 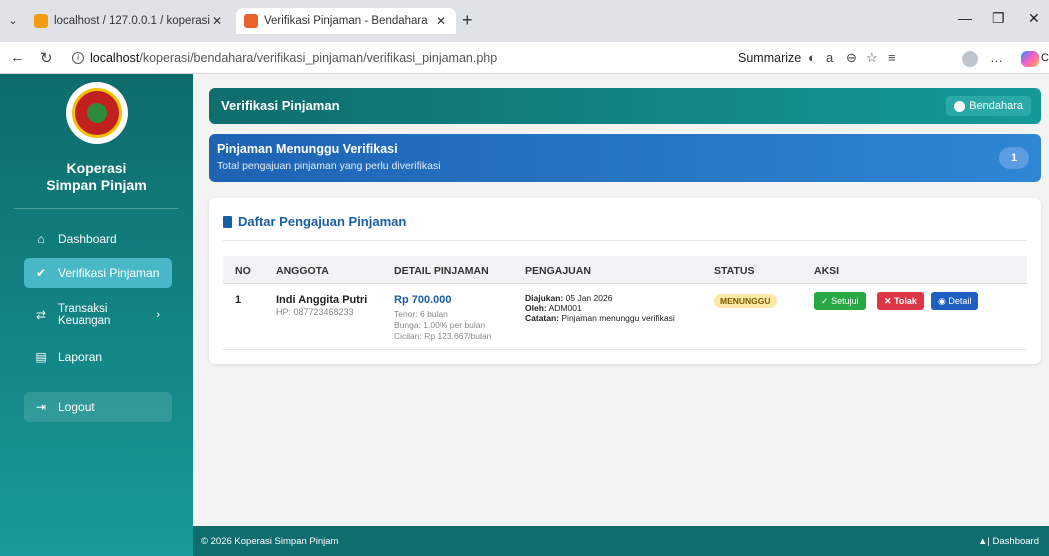 I want to click on list-title: Daftar Pengajuan Pinjaman, so click(x=314, y=221).